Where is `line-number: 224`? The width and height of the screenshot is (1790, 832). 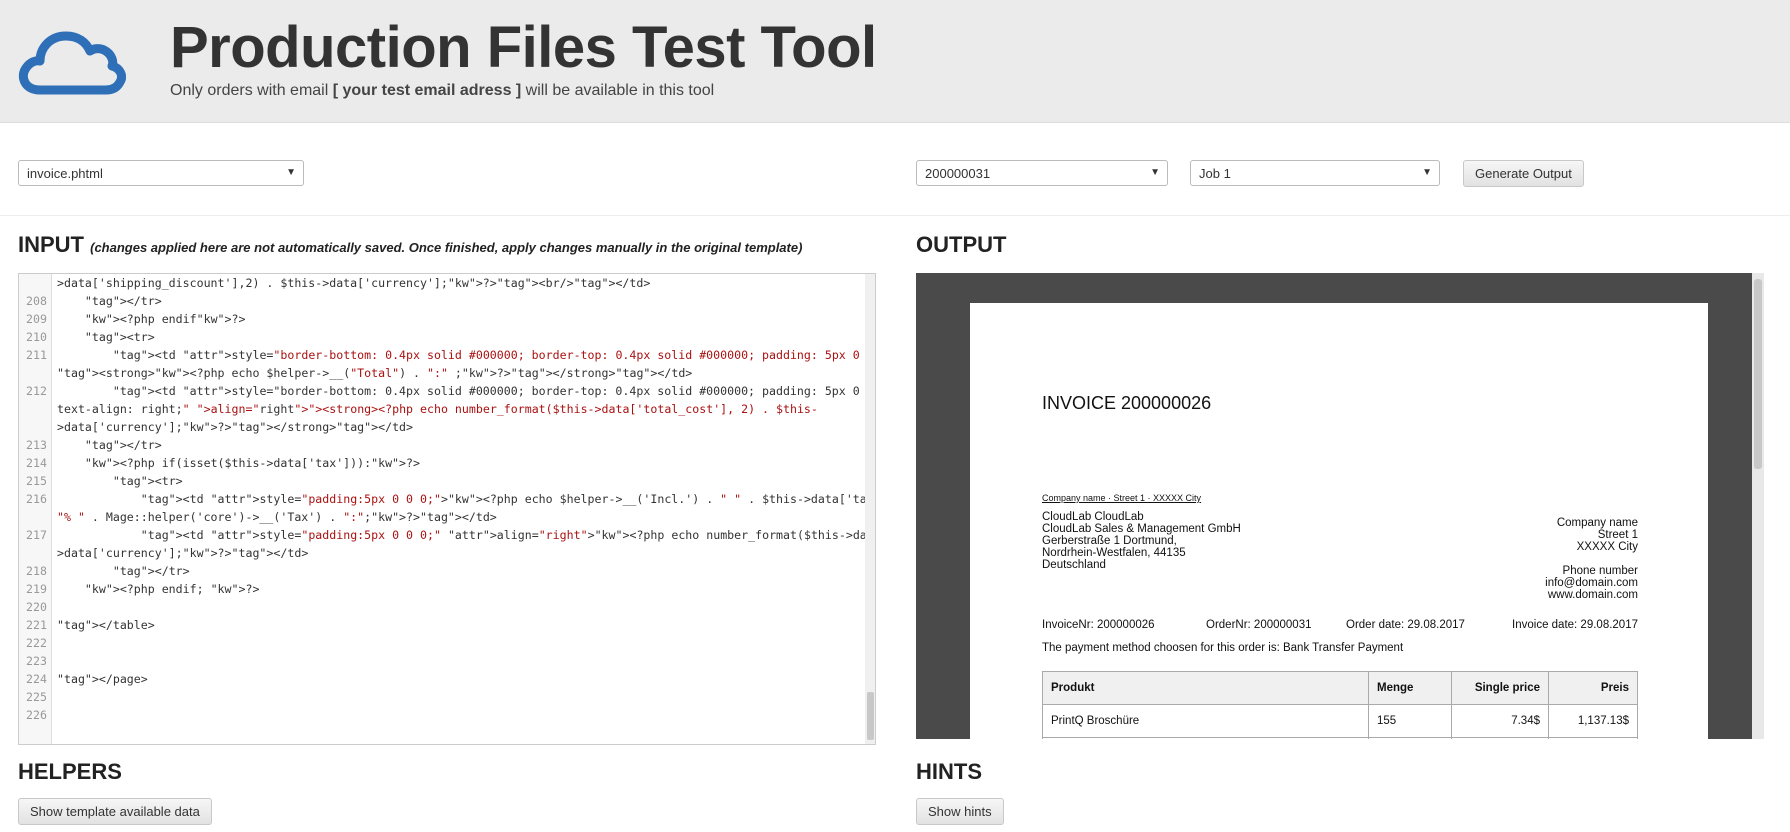
line-number: 224 is located at coordinates (36, 679).